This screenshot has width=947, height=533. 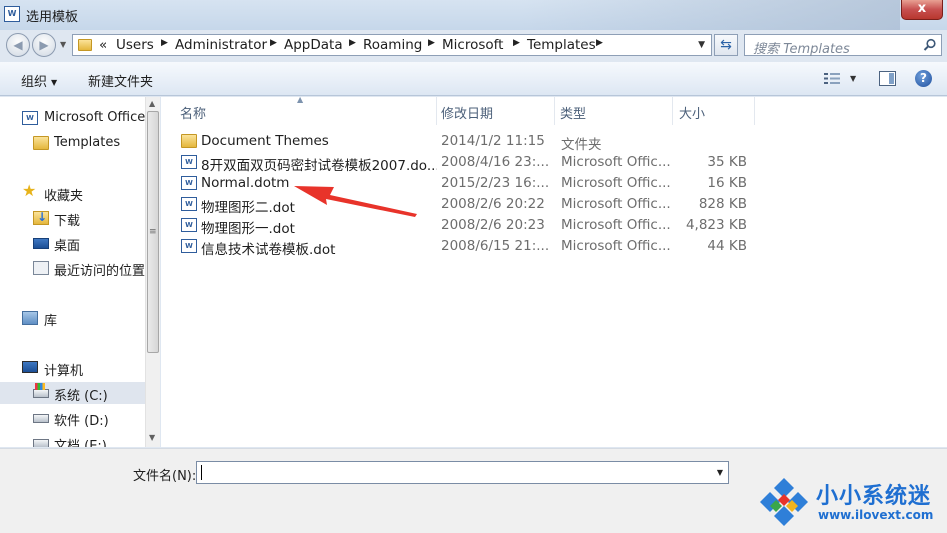 I want to click on refresh-button: ⇆, so click(x=726, y=45).